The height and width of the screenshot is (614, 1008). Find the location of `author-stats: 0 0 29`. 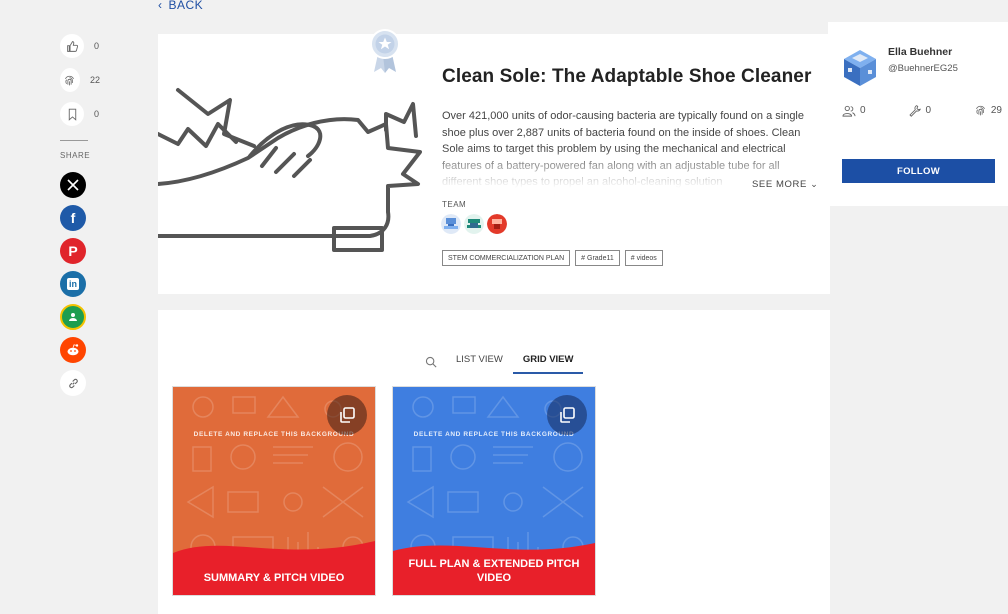

author-stats: 0 0 29 is located at coordinates (922, 110).